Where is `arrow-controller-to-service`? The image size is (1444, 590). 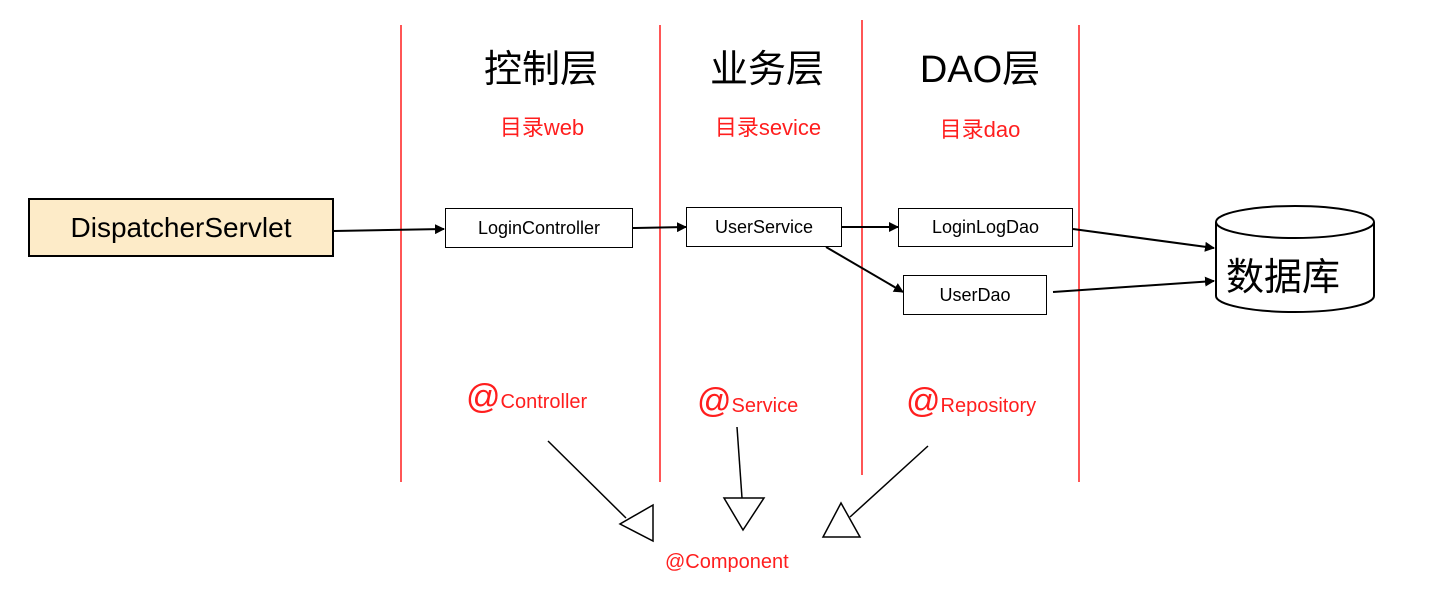
arrow-controller-to-service is located at coordinates (659, 227).